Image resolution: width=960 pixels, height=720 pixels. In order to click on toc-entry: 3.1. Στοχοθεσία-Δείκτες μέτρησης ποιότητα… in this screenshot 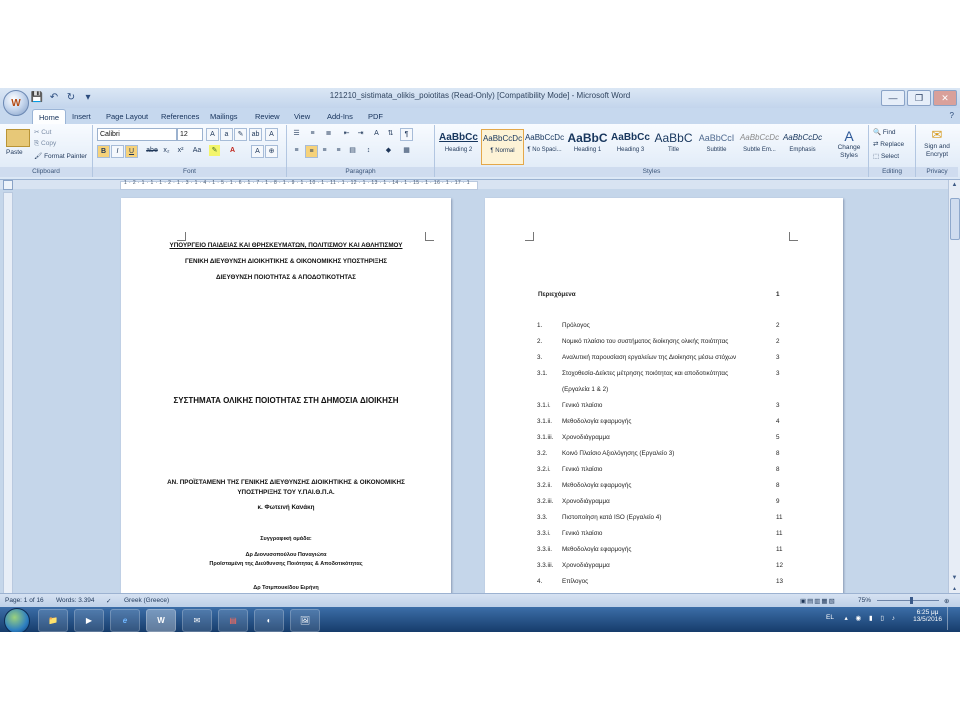, I will do `click(664, 377)`.